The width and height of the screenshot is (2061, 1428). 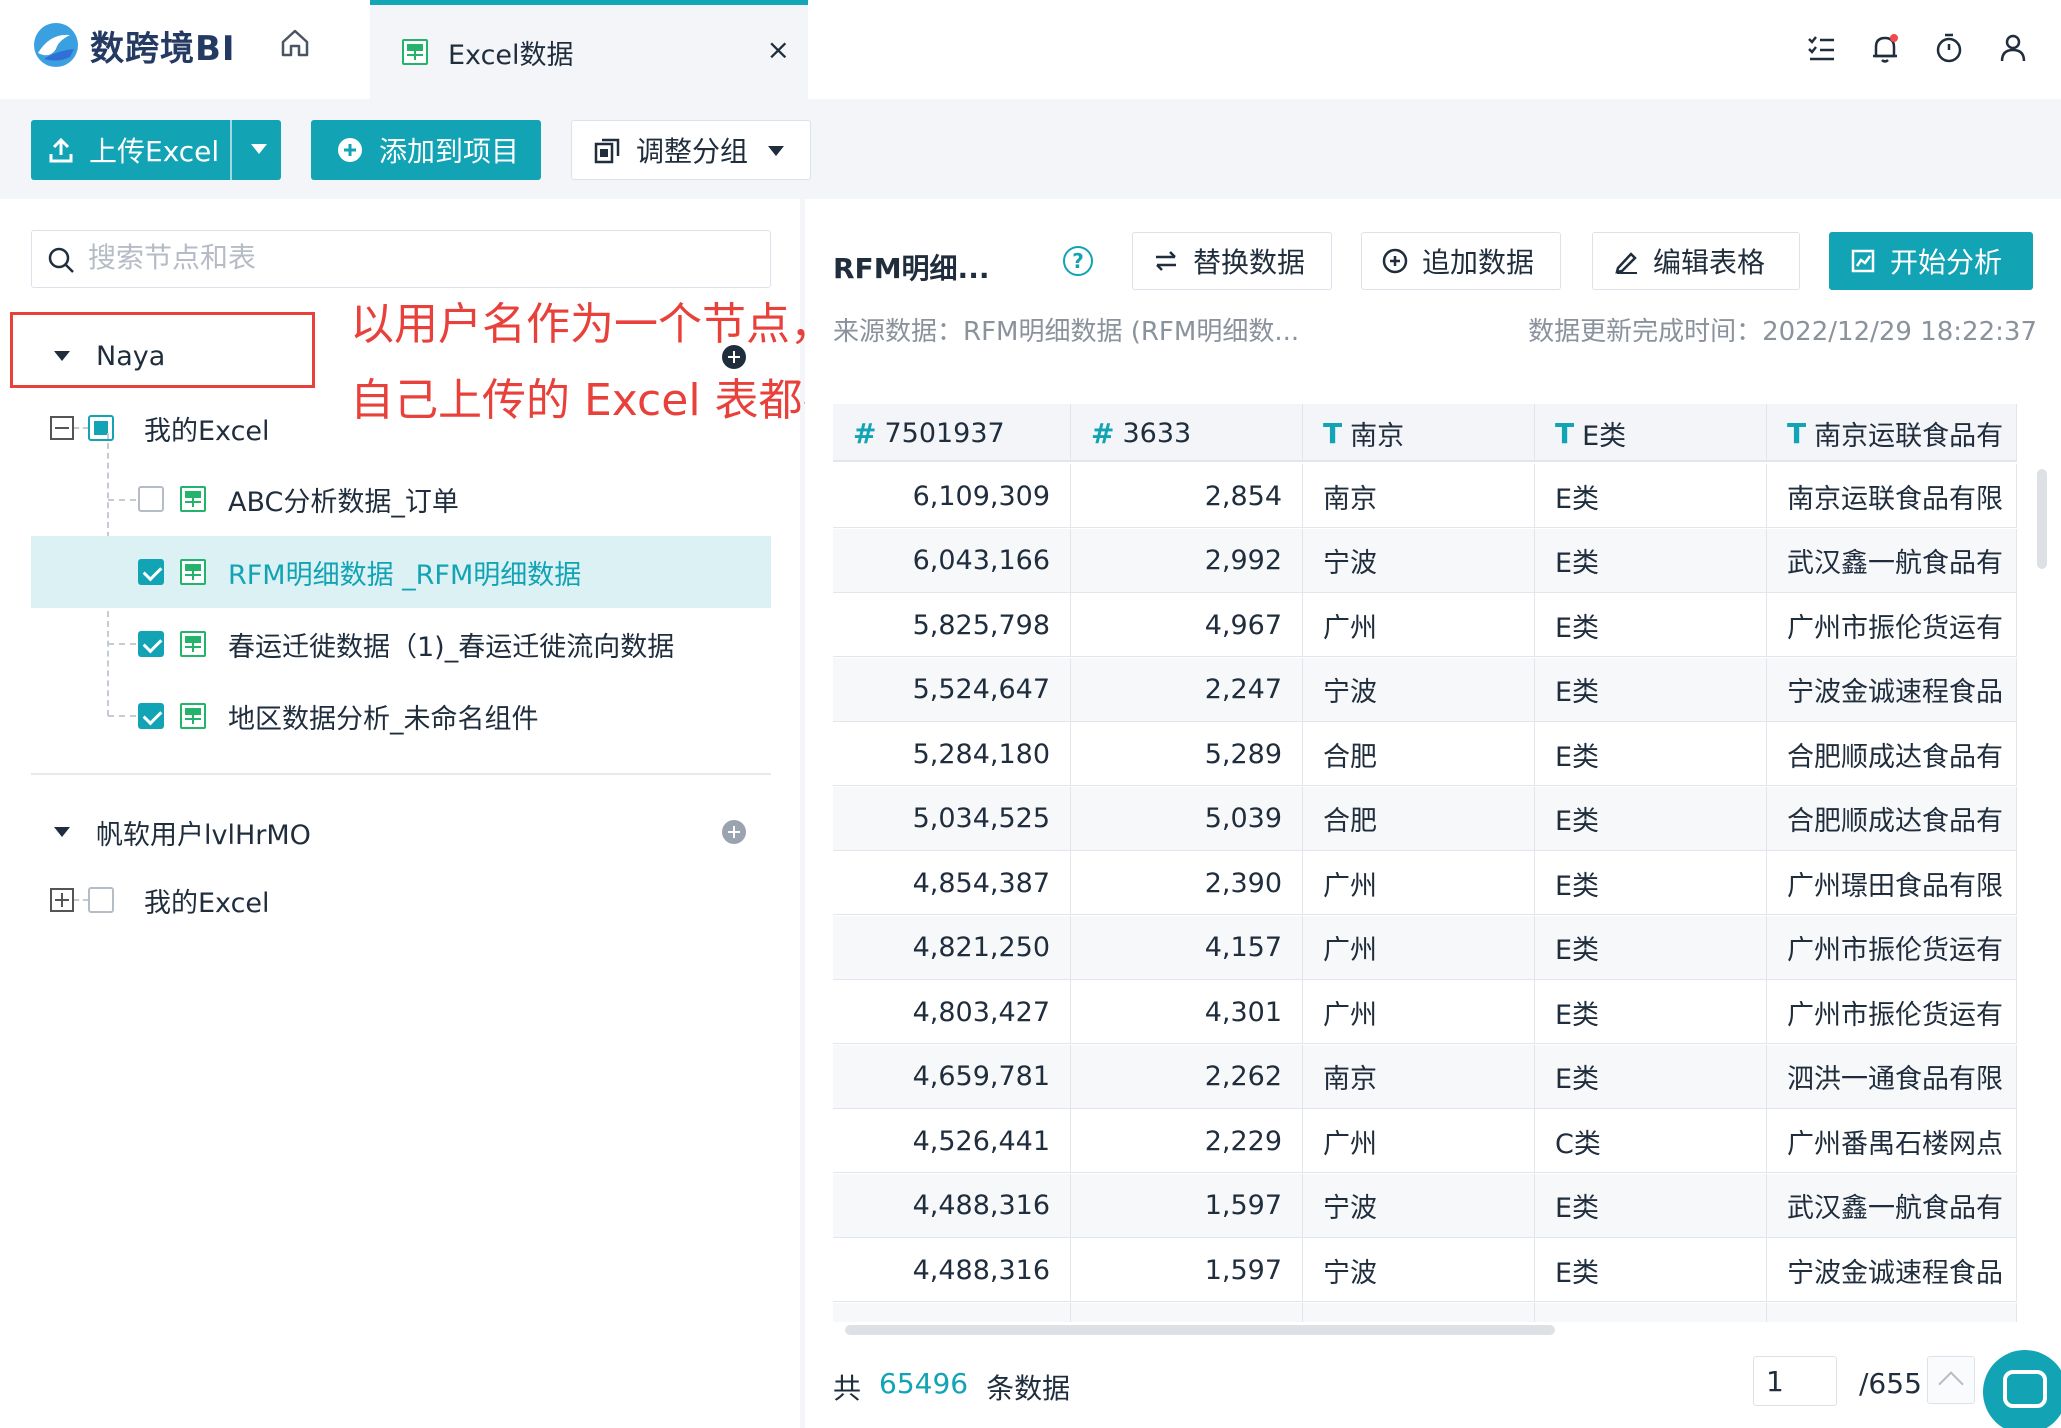 What do you see at coordinates (61, 150) in the screenshot?
I see `upload-icon` at bounding box center [61, 150].